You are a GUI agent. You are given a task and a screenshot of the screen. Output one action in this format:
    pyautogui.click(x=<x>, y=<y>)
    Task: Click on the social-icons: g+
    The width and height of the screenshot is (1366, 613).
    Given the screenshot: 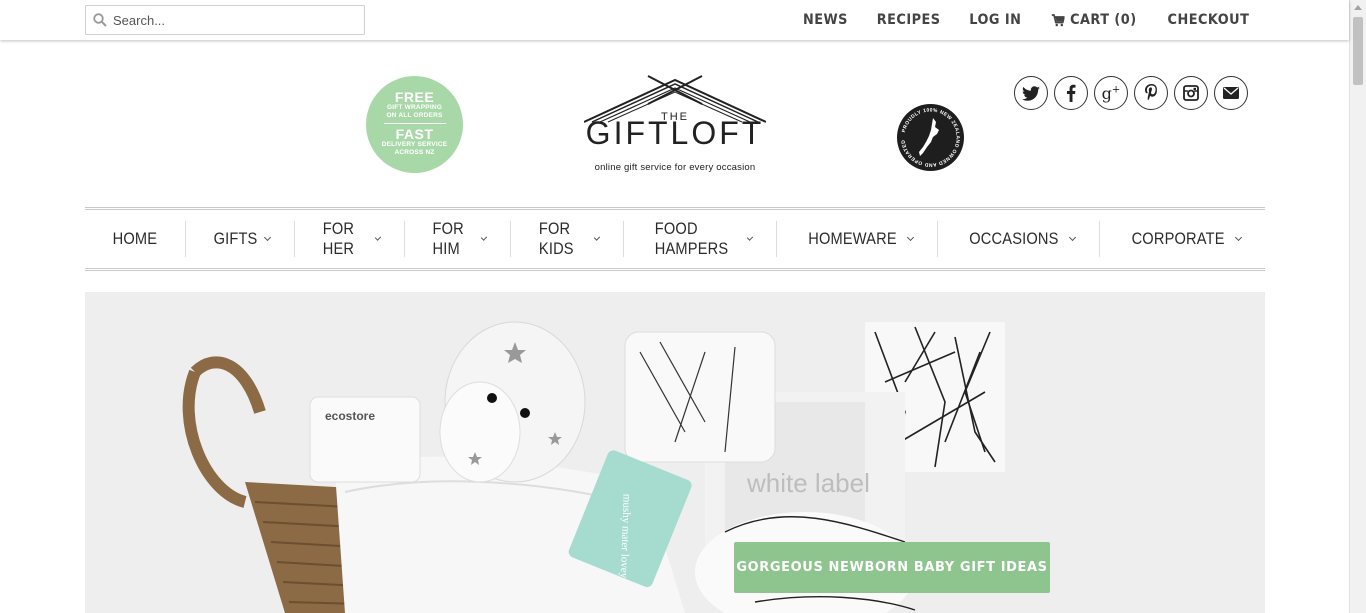 What is the action you would take?
    pyautogui.click(x=1131, y=93)
    